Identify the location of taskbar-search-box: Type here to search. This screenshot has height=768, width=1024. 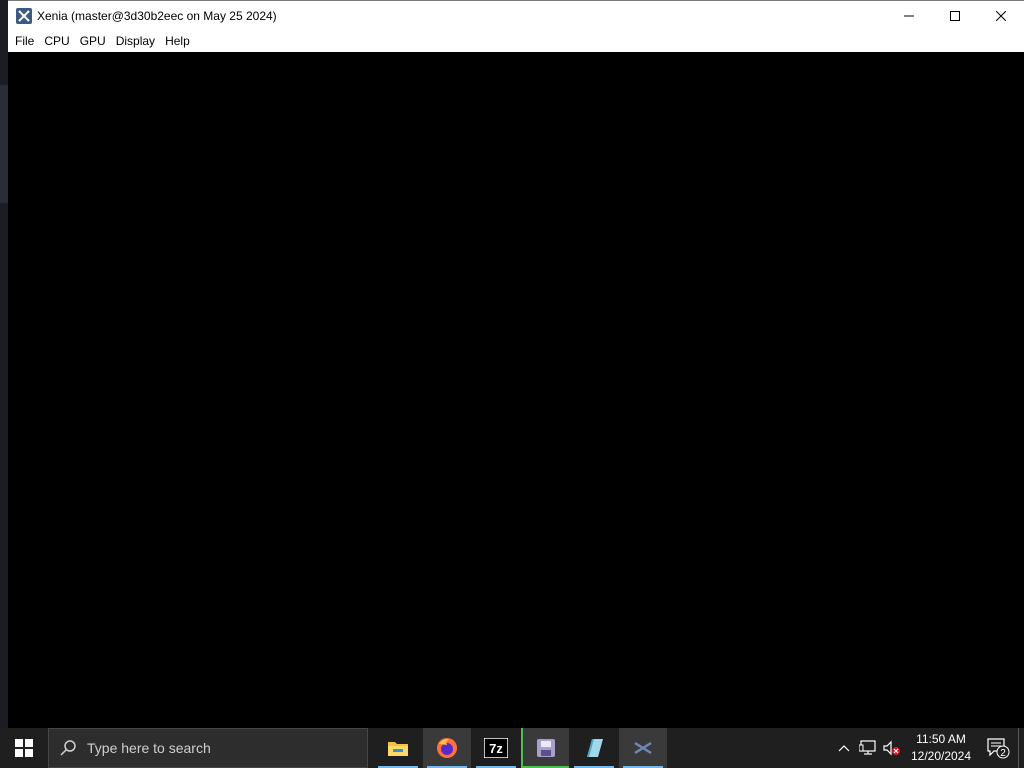
(208, 748).